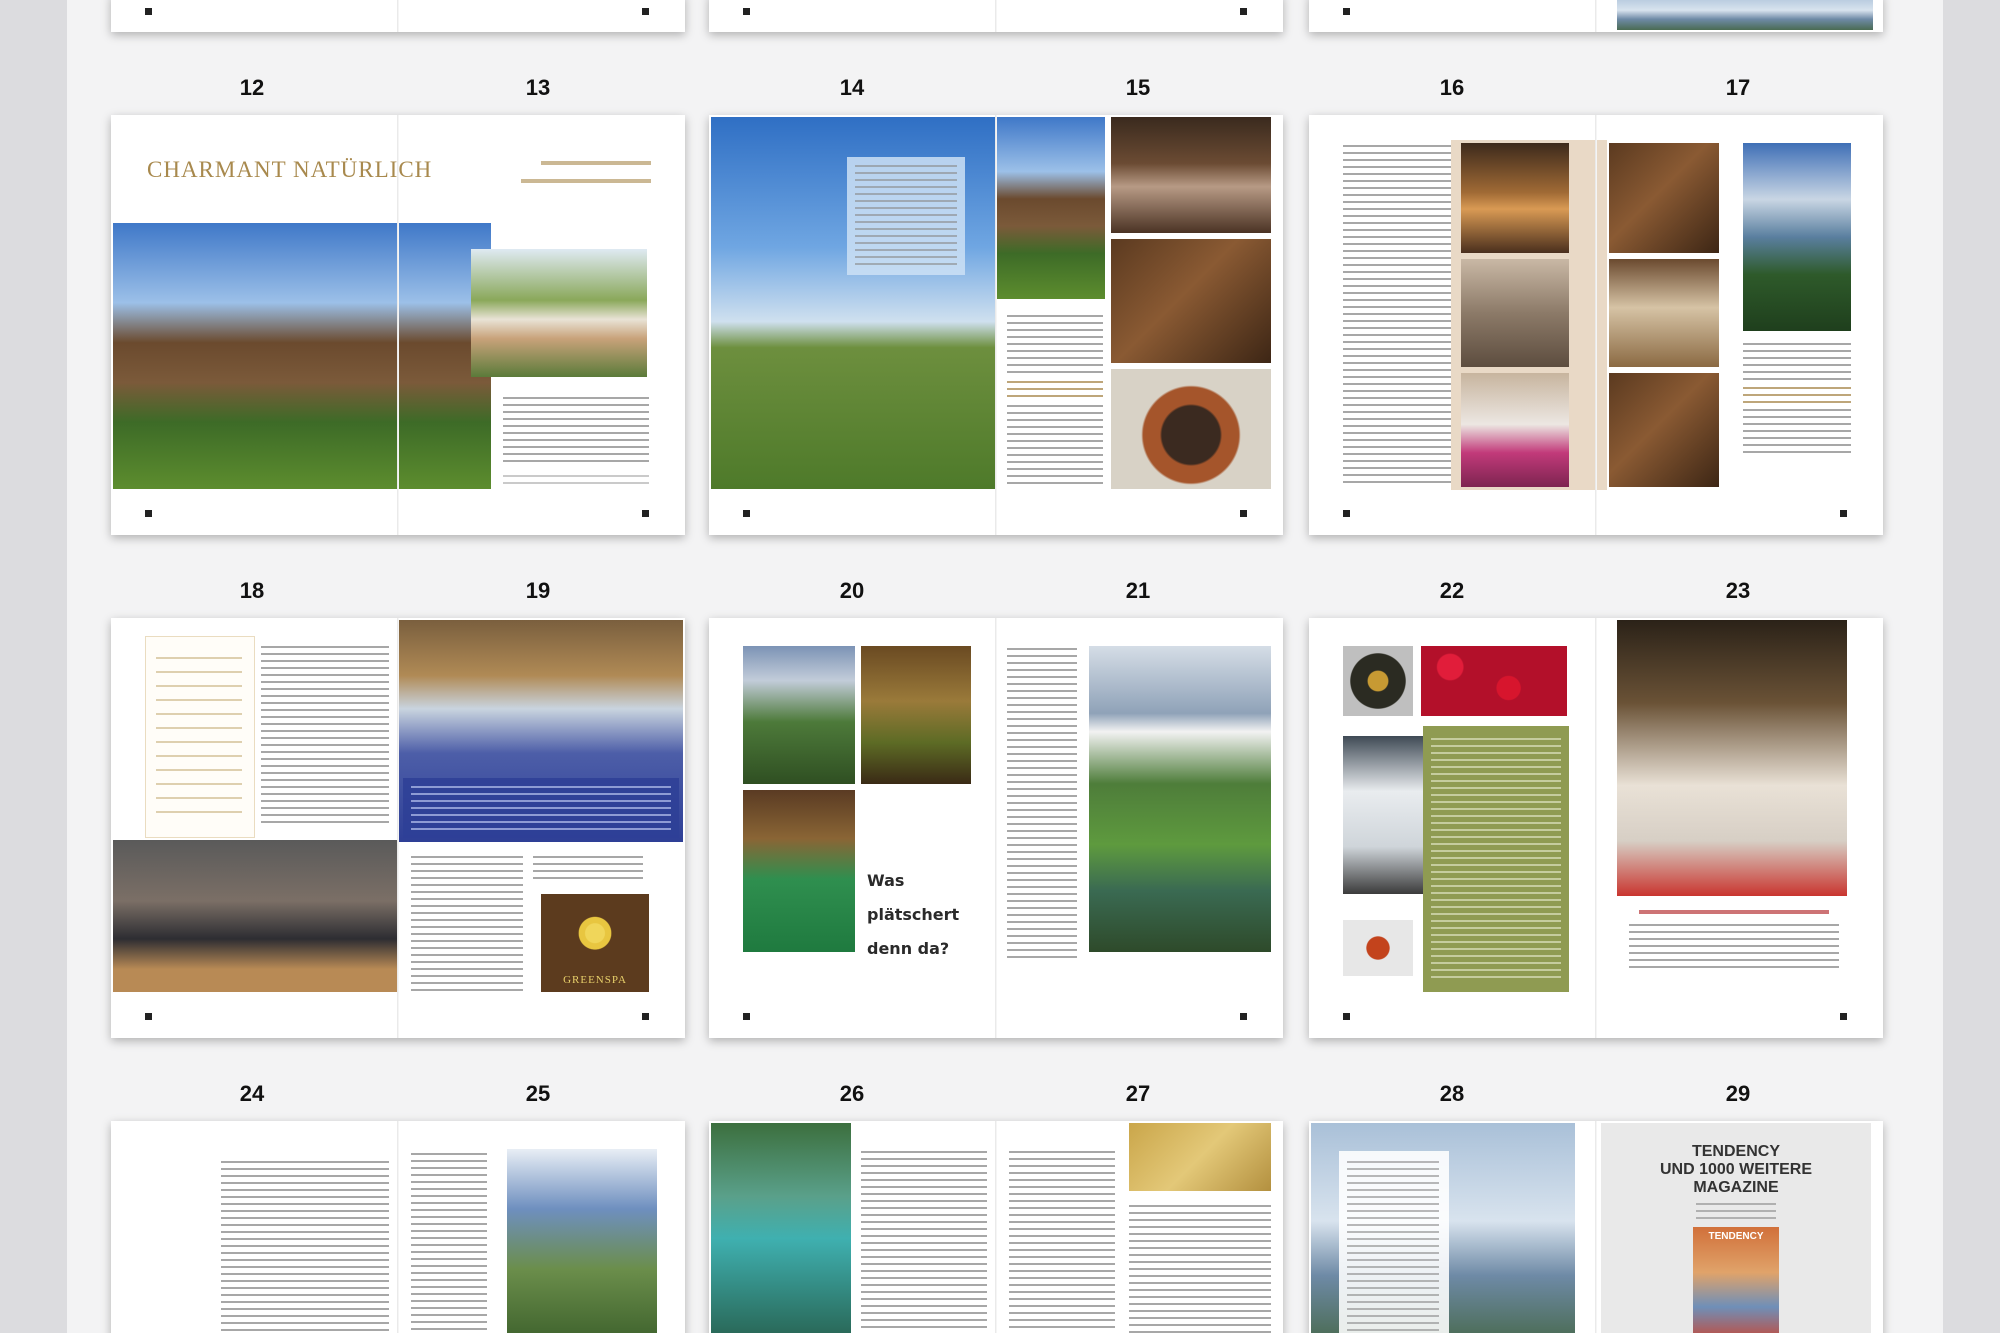 This screenshot has width=2000, height=1333. I want to click on page-number-29: 29, so click(1738, 1093).